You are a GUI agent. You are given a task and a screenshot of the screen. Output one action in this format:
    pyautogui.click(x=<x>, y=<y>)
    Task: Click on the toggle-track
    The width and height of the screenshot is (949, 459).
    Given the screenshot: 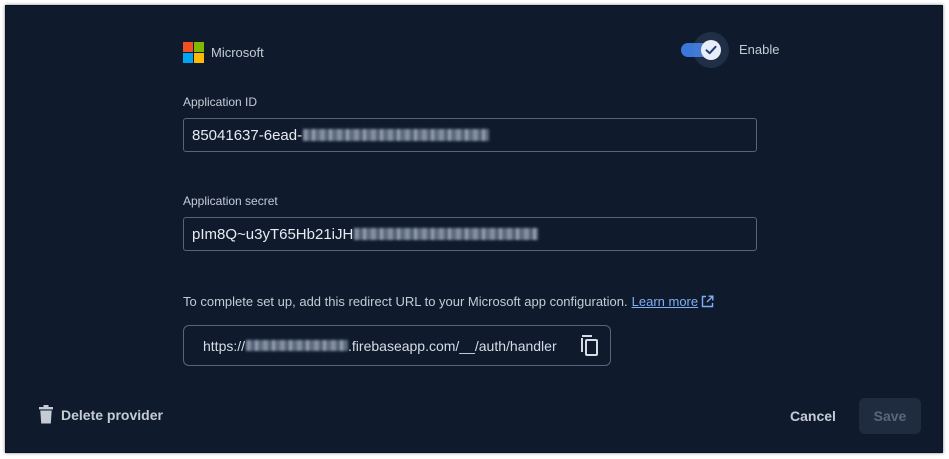 What is the action you would take?
    pyautogui.click(x=705, y=49)
    